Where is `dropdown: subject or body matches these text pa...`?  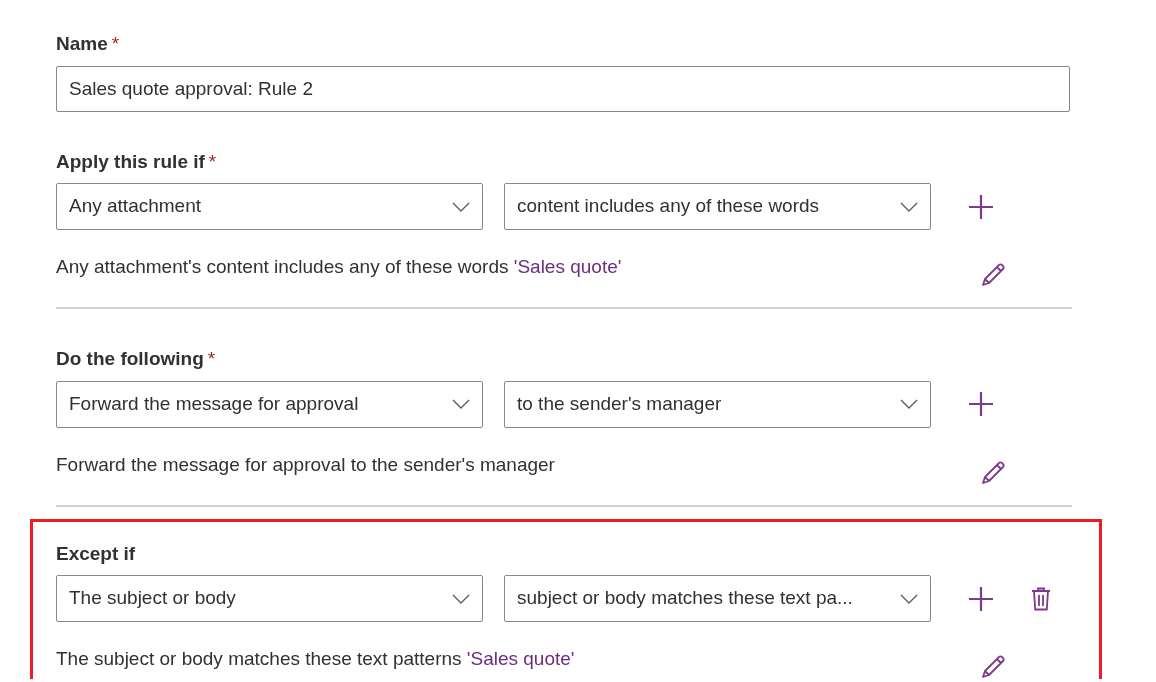 dropdown: subject or body matches these text pa... is located at coordinates (717, 598).